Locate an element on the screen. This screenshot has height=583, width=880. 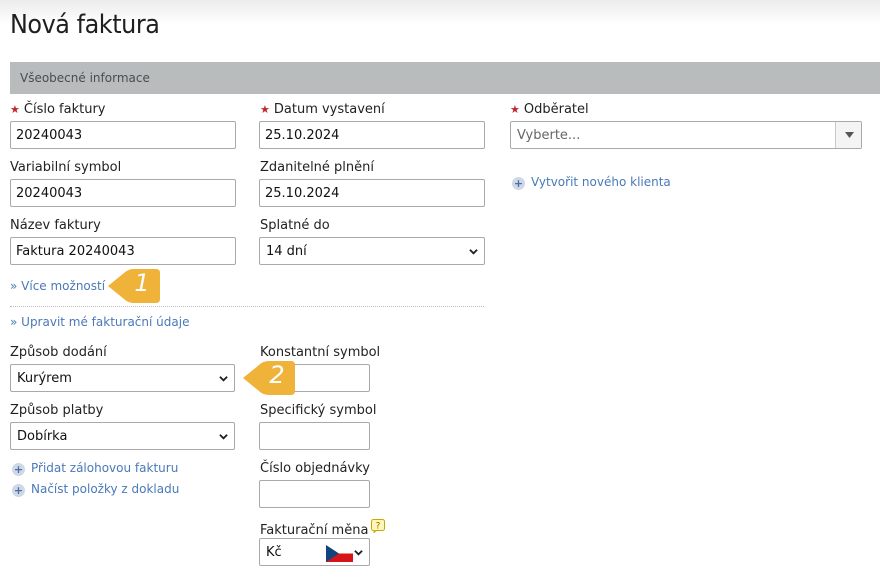
payment-method-select: Dobírka is located at coordinates (122, 436).